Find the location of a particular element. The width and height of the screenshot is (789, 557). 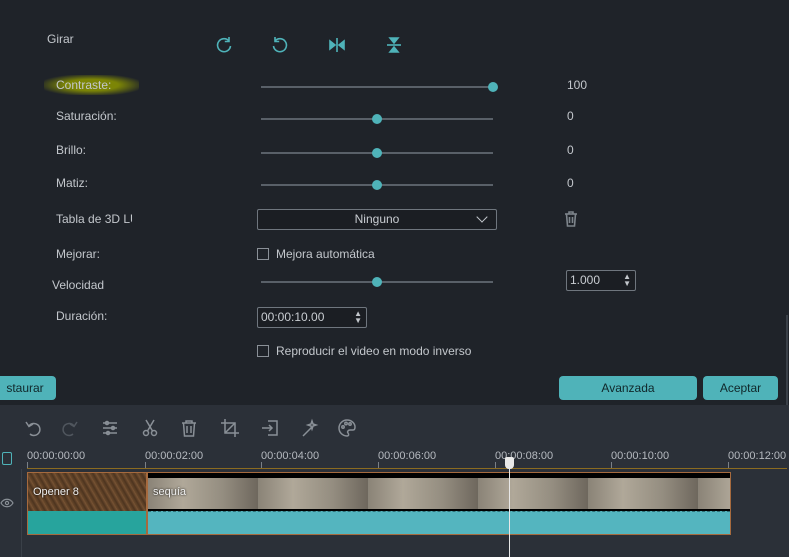

undo-button is located at coordinates (33, 428).